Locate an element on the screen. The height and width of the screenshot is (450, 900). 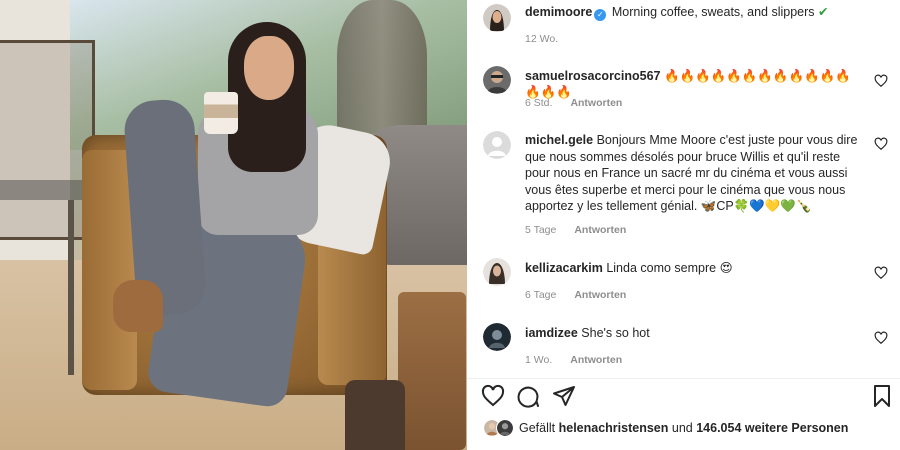
photo-boots is located at coordinates (375, 415).